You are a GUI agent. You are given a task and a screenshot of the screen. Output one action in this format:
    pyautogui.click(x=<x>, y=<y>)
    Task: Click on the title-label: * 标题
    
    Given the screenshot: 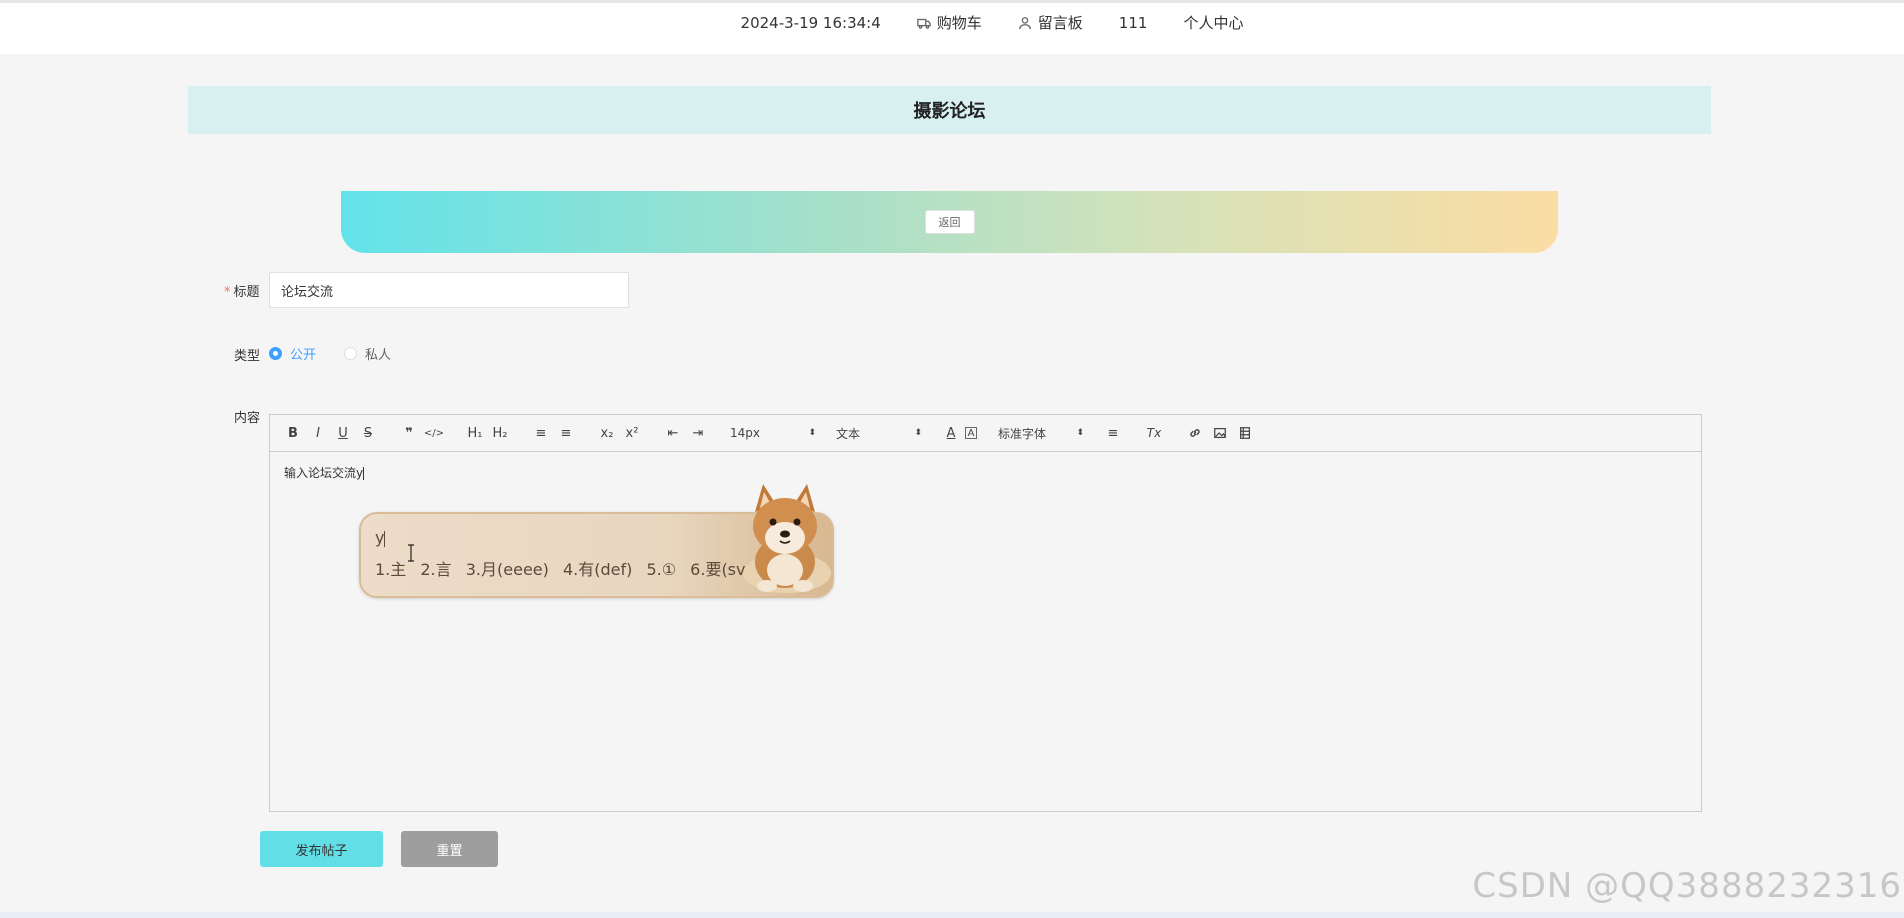 What is the action you would take?
    pyautogui.click(x=242, y=290)
    